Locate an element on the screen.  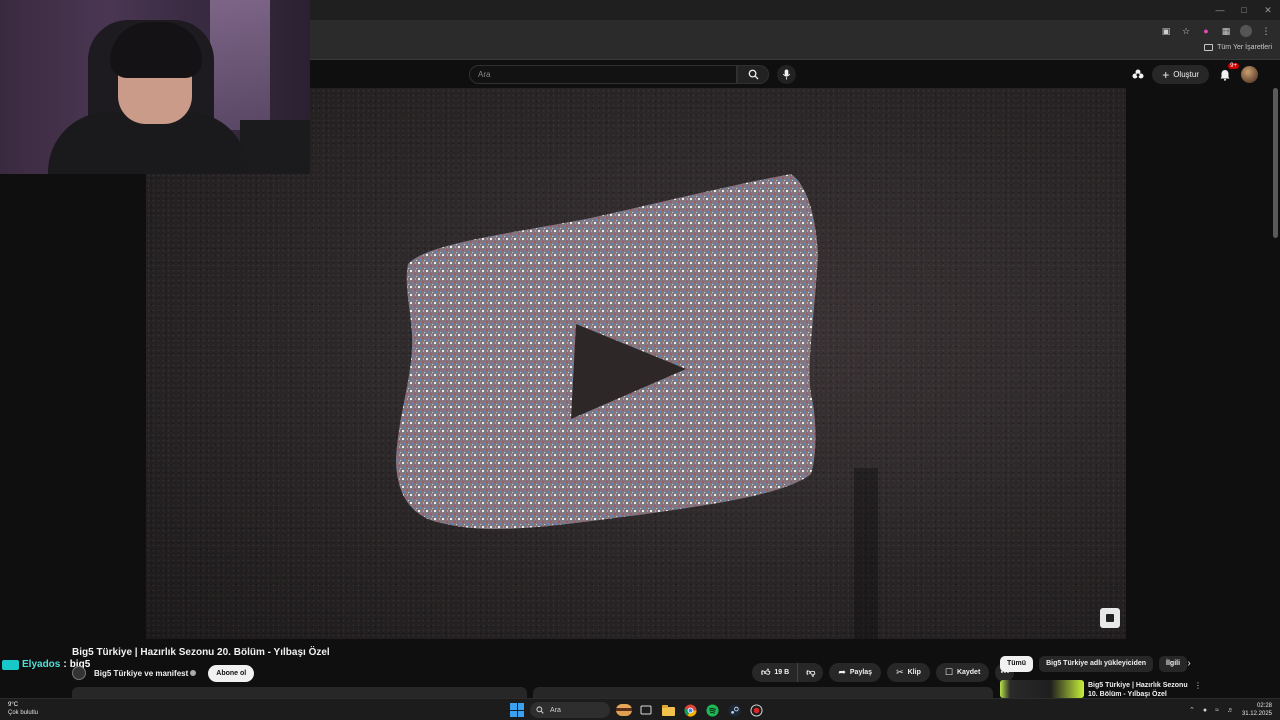
webcam-person-hair is located at coordinates (156, 50).